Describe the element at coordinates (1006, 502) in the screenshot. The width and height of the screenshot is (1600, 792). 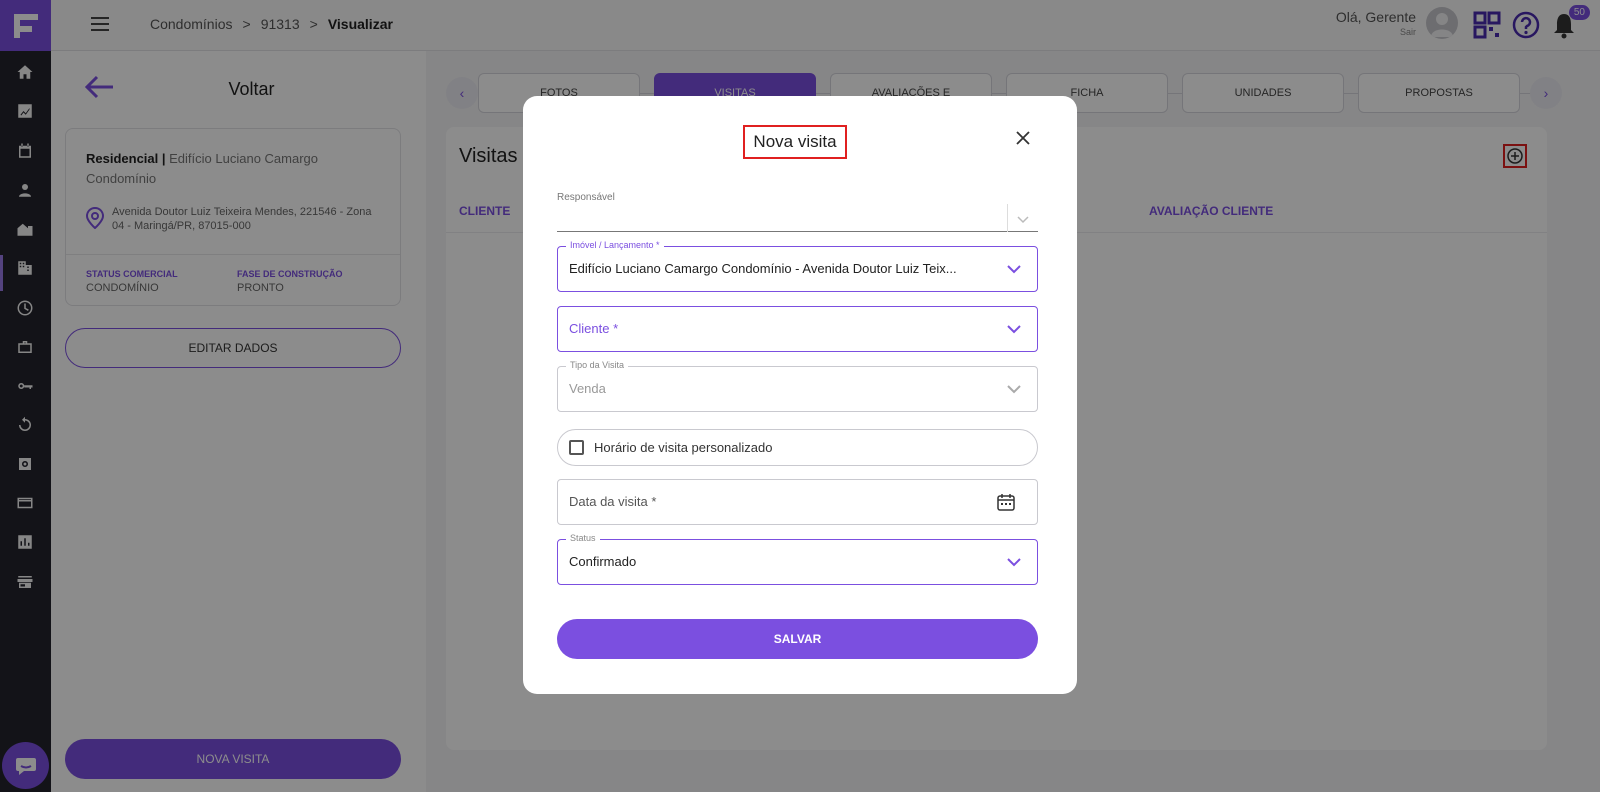
I see `calendar-icon` at that location.